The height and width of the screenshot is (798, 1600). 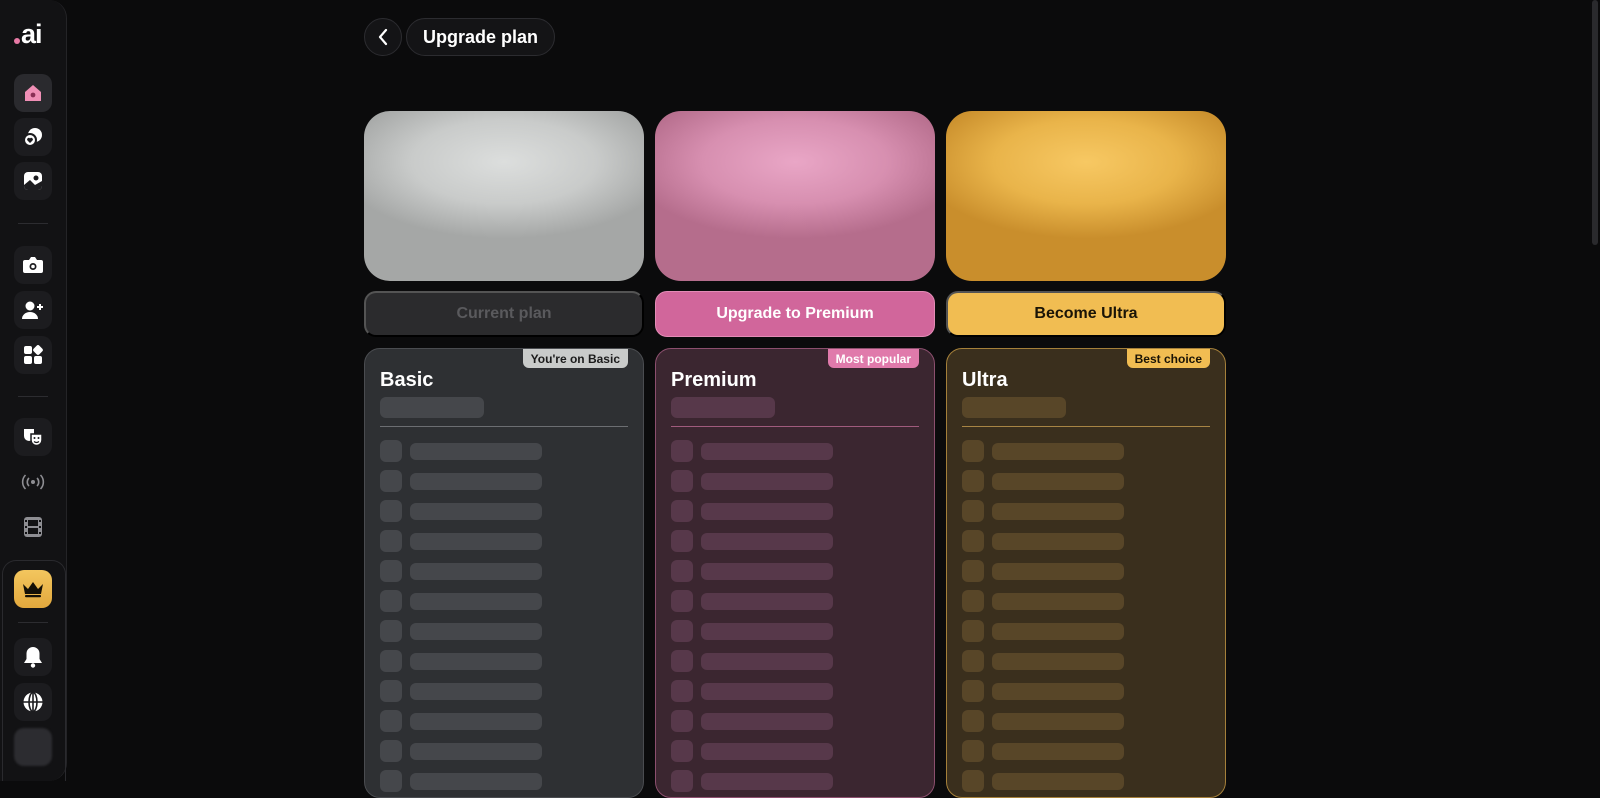 I want to click on plan-badge: Most popular, so click(x=873, y=358).